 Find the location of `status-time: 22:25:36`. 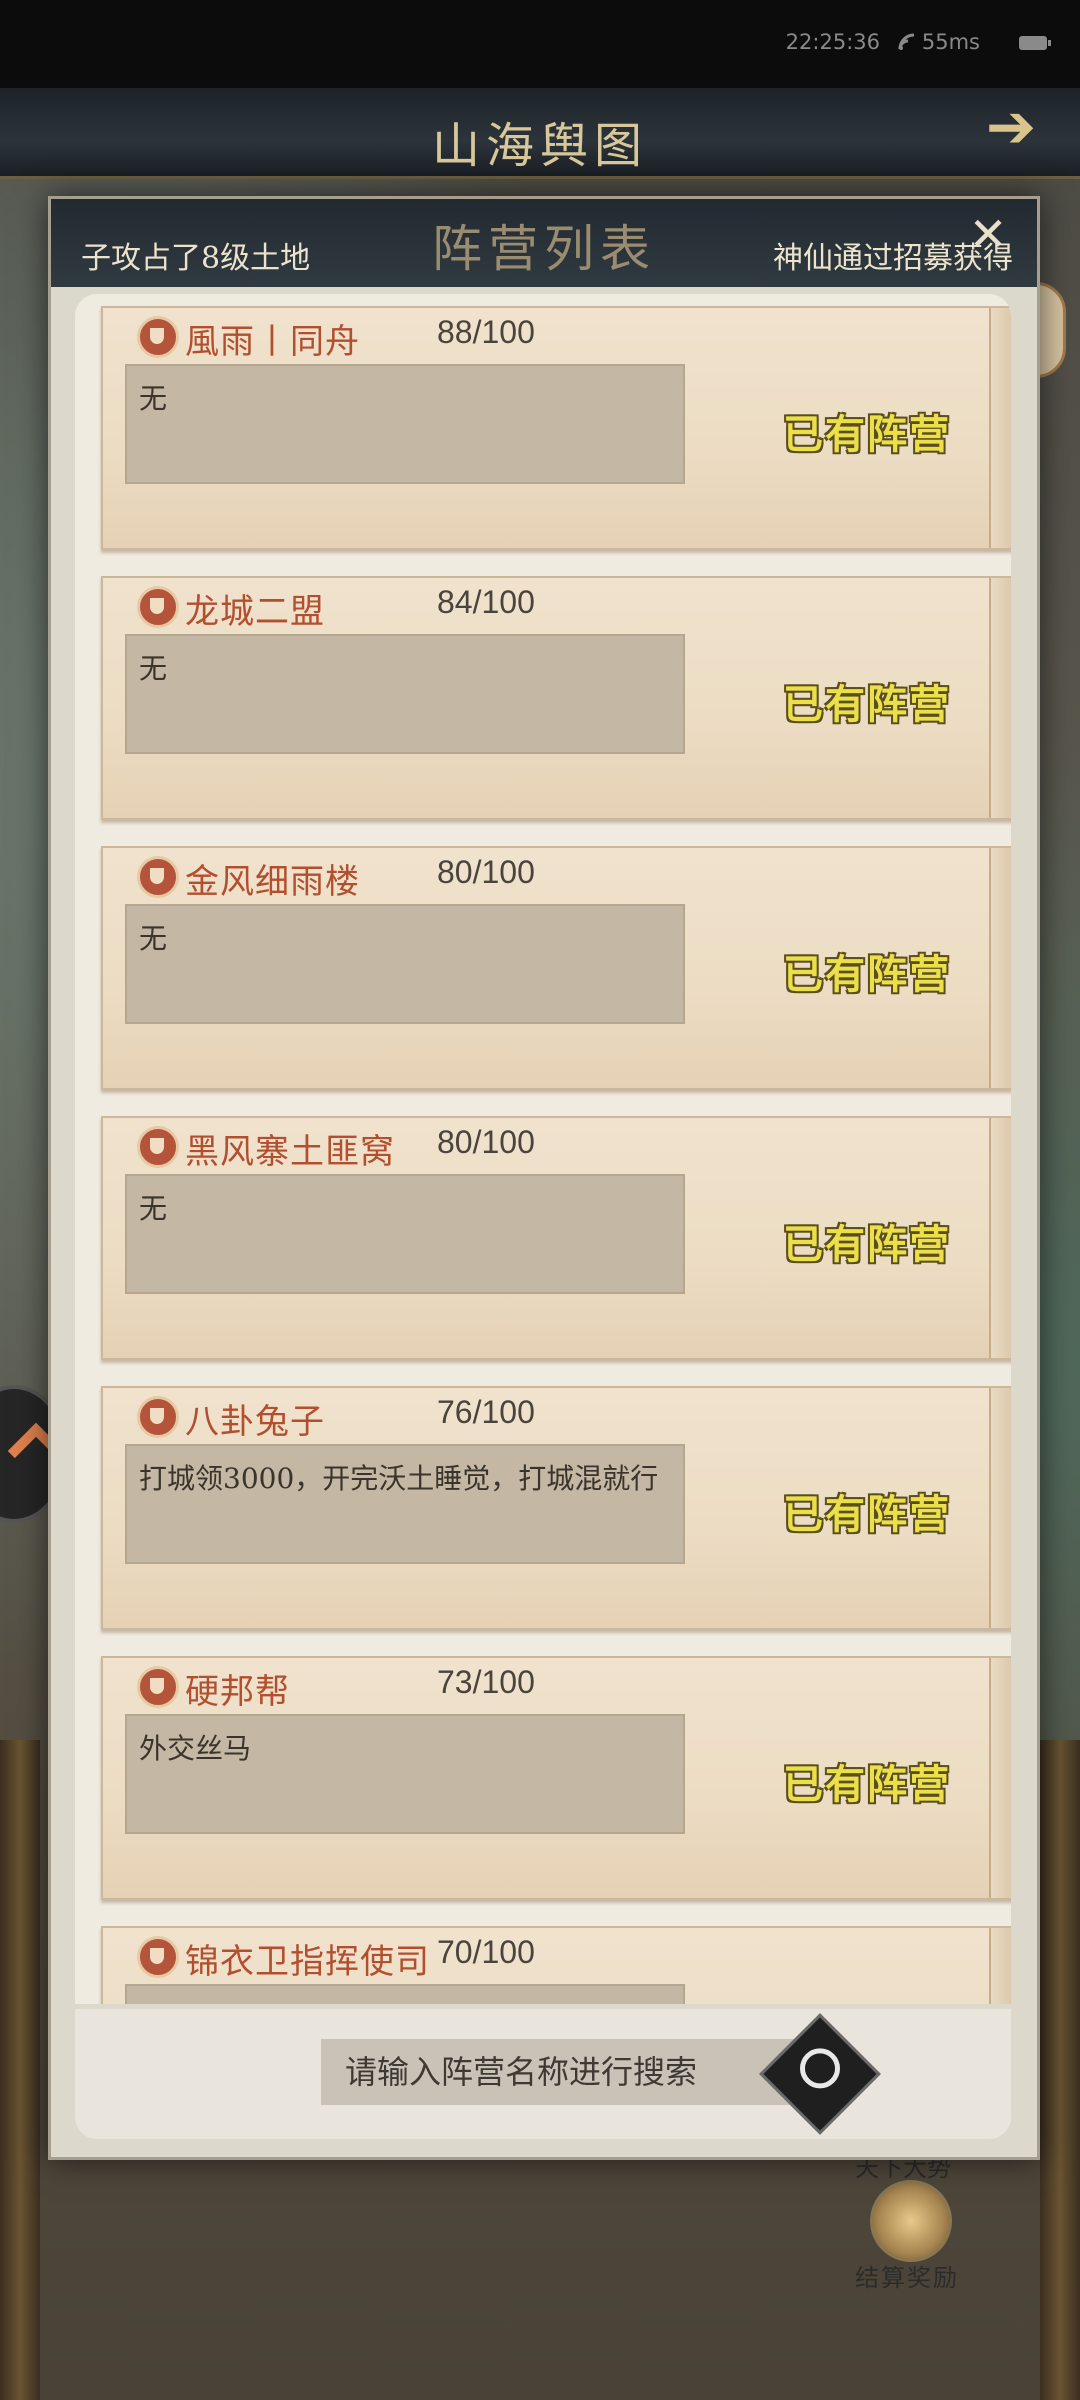

status-time: 22:25:36 is located at coordinates (832, 42).